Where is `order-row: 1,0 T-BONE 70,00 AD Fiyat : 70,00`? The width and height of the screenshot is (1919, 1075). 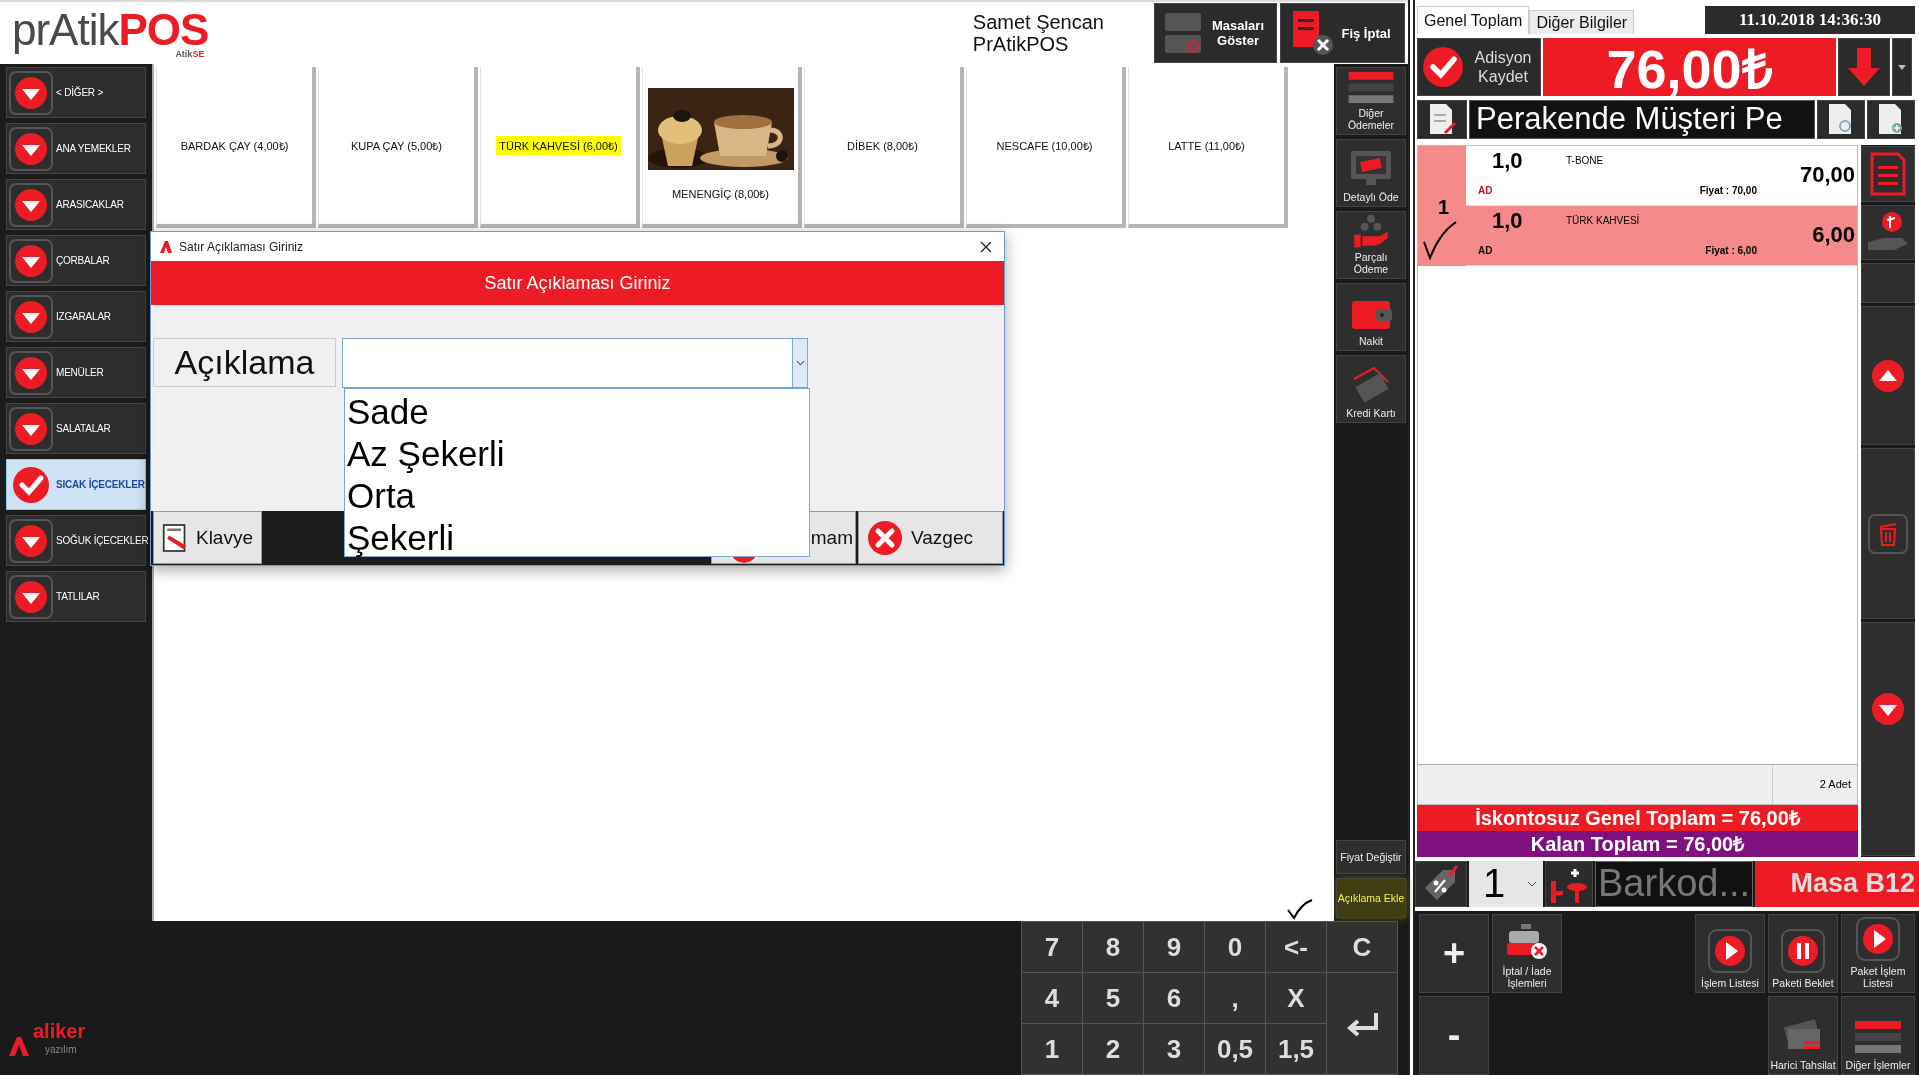 order-row: 1,0 T-BONE 70,00 AD Fiyat : 70,00 is located at coordinates (1661, 175).